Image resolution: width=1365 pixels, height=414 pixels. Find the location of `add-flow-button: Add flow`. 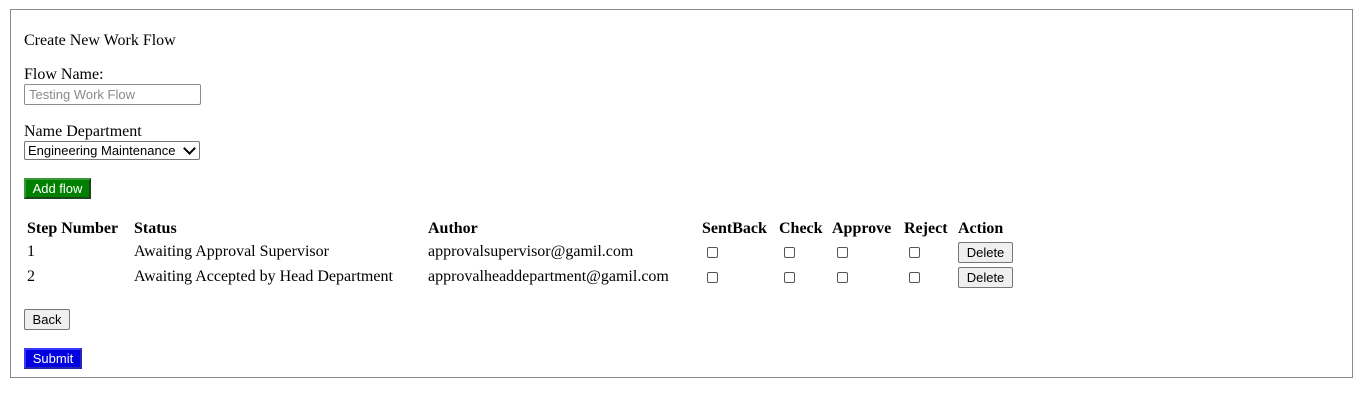

add-flow-button: Add flow is located at coordinates (57, 188).